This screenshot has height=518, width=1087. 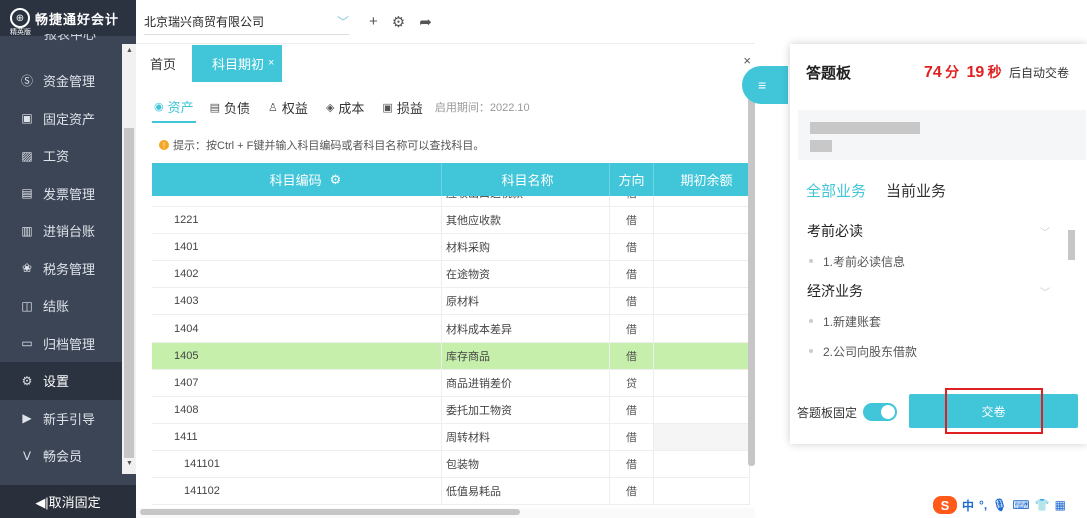 I want to click on start-period: 启用期间：2022.10, so click(x=482, y=108).